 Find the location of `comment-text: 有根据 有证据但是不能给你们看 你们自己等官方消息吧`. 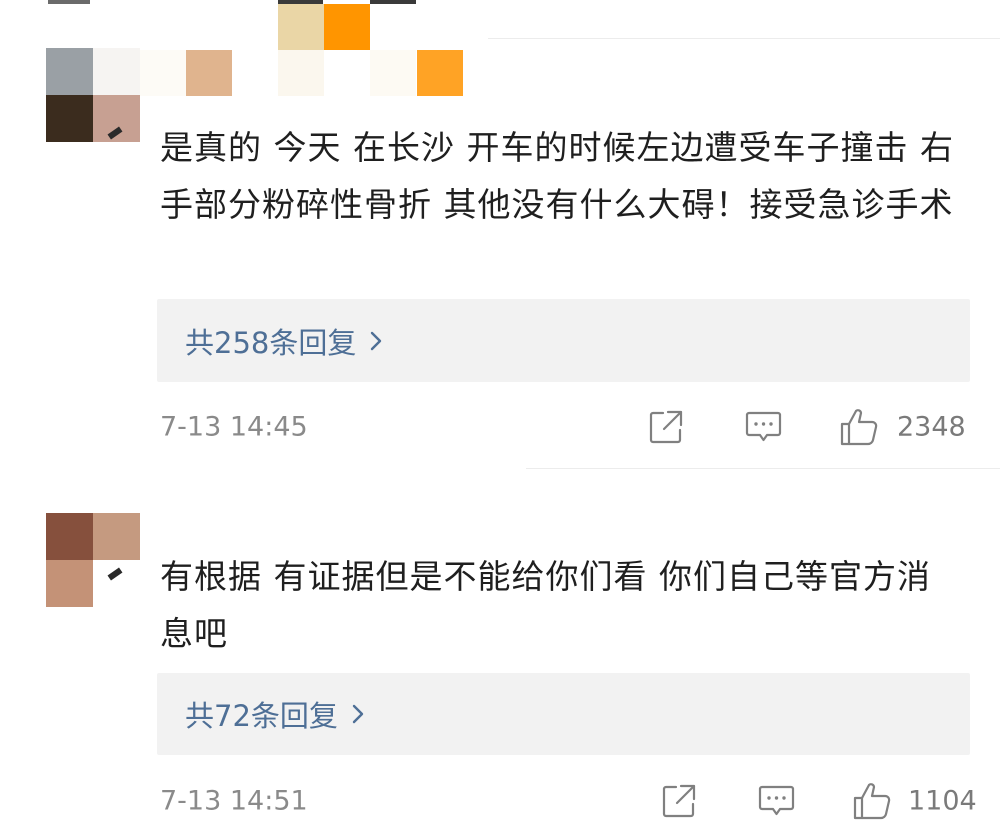

comment-text: 有根据 有证据但是不能给你们看 你们自己等官方消息吧 is located at coordinates (545, 605).